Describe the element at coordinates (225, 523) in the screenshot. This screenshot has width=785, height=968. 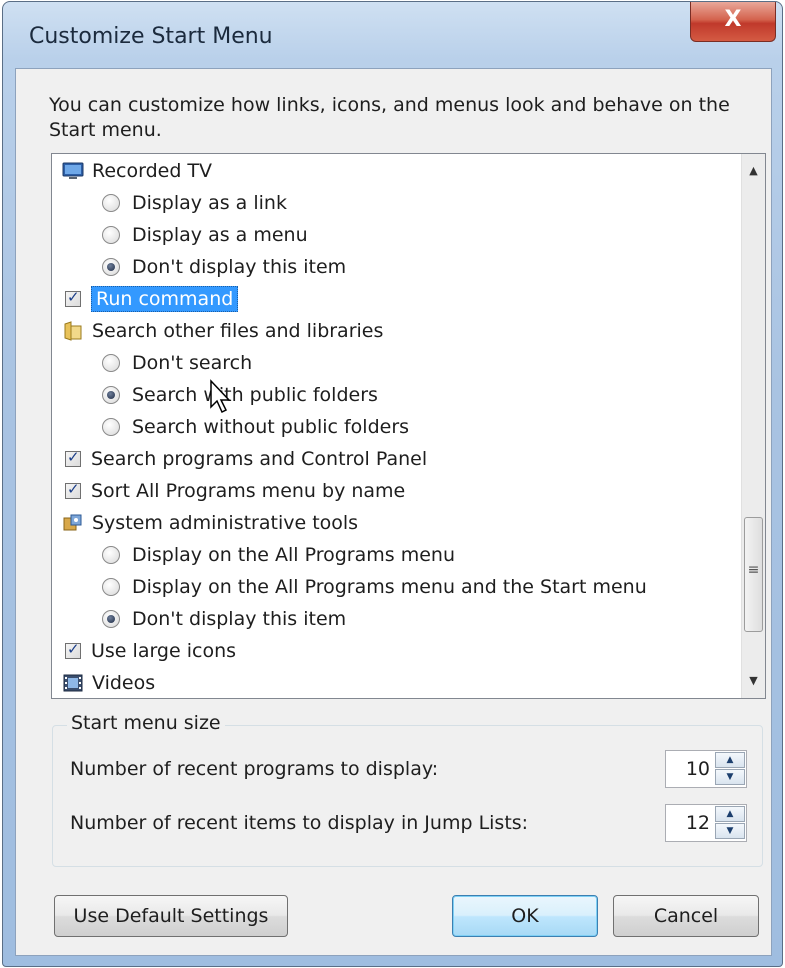
I see `list-item-label: System administrative tools` at that location.